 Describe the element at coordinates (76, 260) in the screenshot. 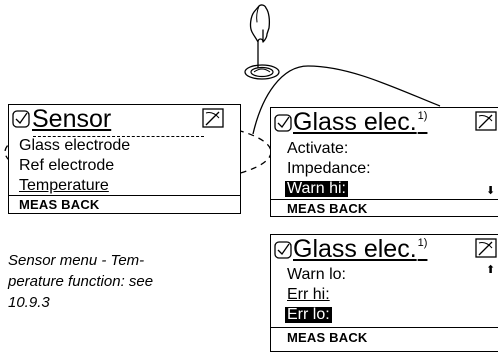

I see `caption-line: Sensor menu - Tem-` at that location.